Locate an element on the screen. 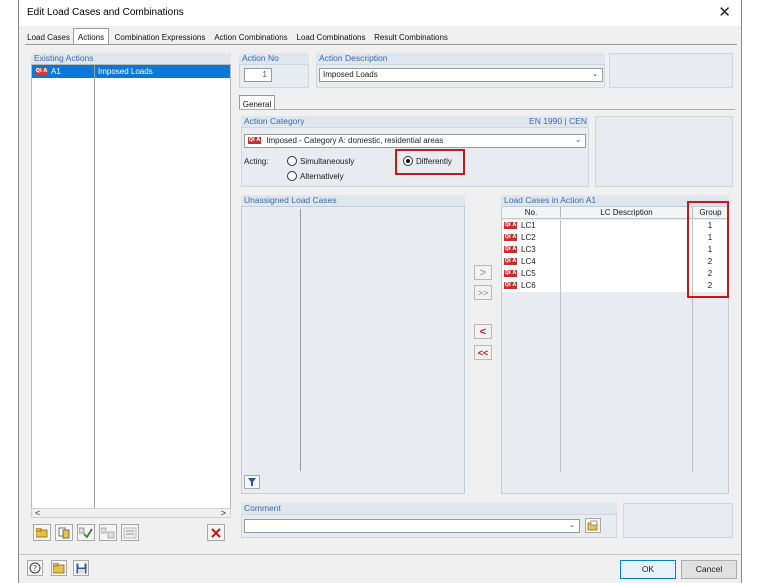 The width and height of the screenshot is (760, 583). remove-button: < is located at coordinates (483, 331).